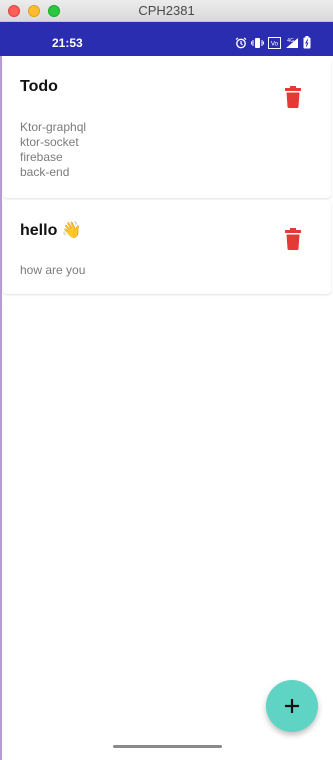 This screenshot has height=760, width=333. Describe the element at coordinates (166, 39) in the screenshot. I see `android-status-bar: 21:53 Vo 4G` at that location.